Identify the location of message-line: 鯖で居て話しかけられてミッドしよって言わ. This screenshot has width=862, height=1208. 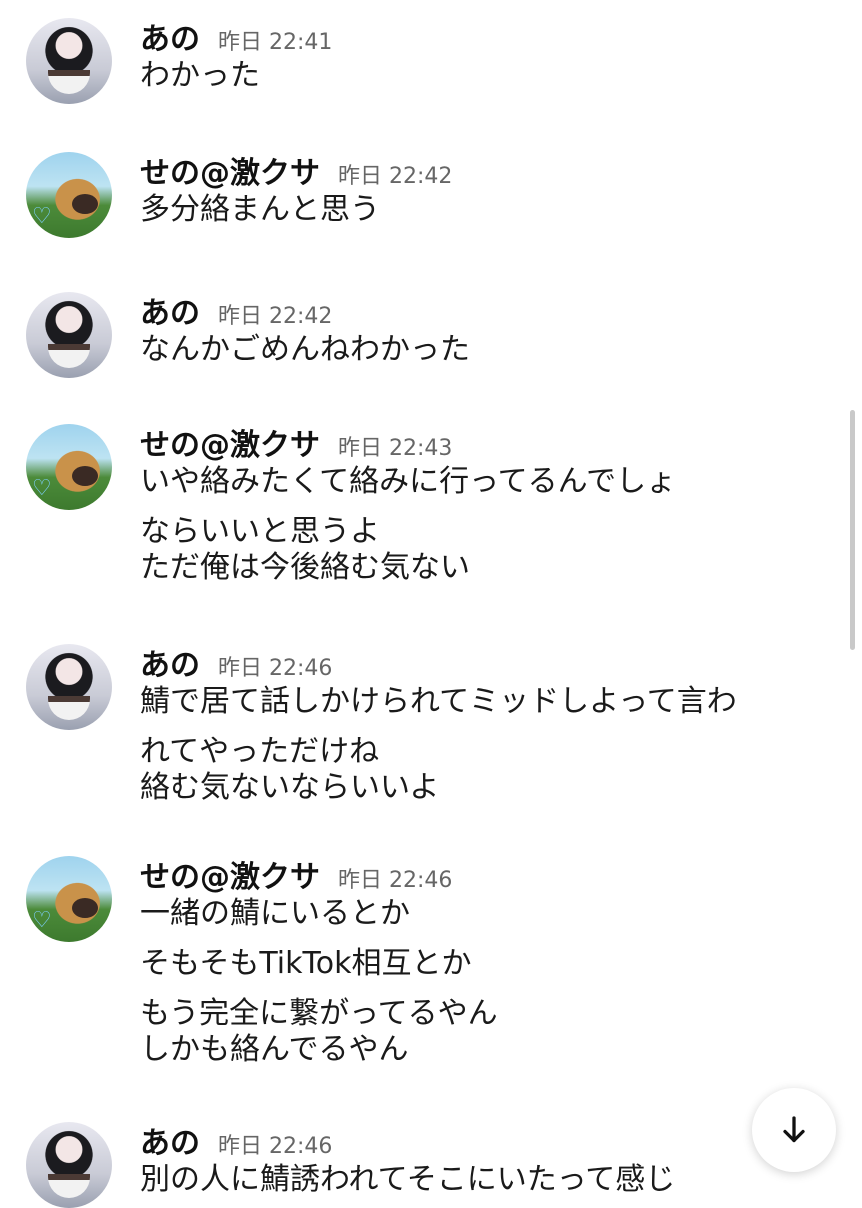
(438, 701).